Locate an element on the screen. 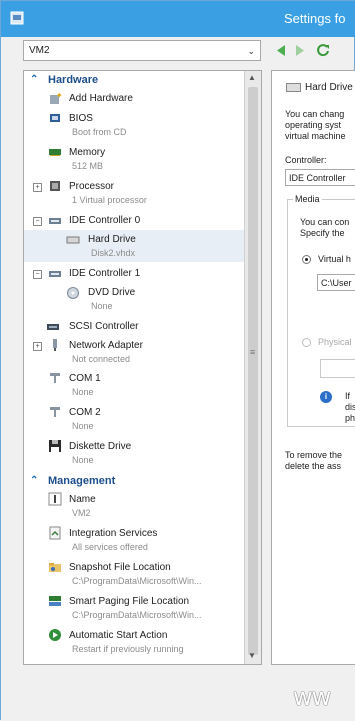 The image size is (355, 721). hardware-section-header: ⌃ Hardware is located at coordinates (134, 80).